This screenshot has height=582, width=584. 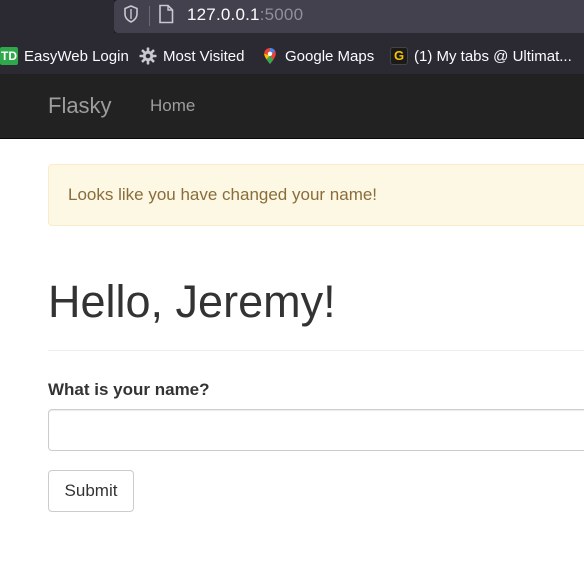 What do you see at coordinates (76, 56) in the screenshot?
I see `bookmark-label: EasyWeb Login` at bounding box center [76, 56].